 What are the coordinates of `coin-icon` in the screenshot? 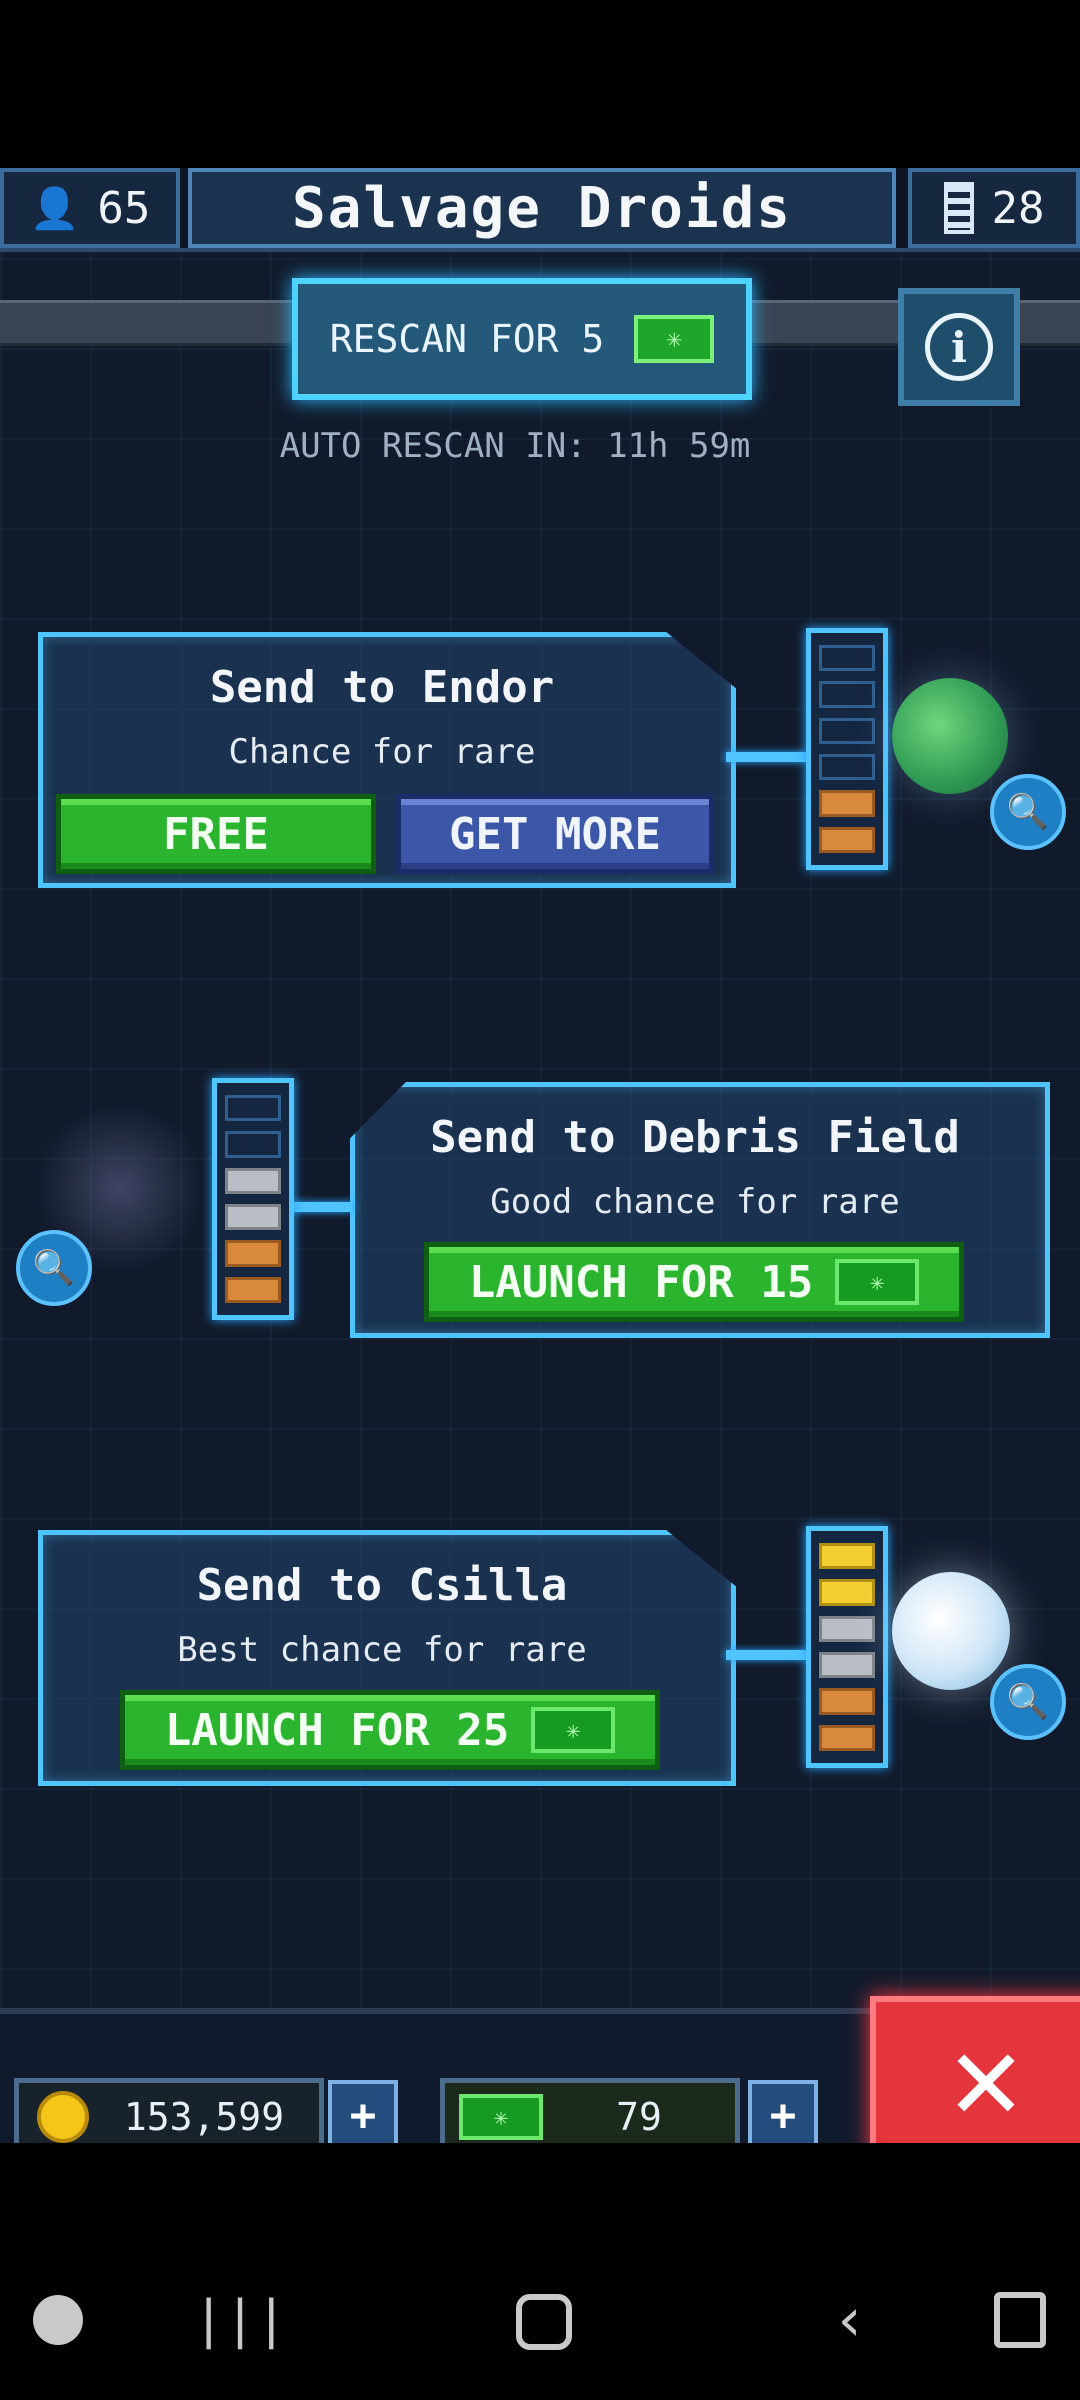 It's located at (63, 2117).